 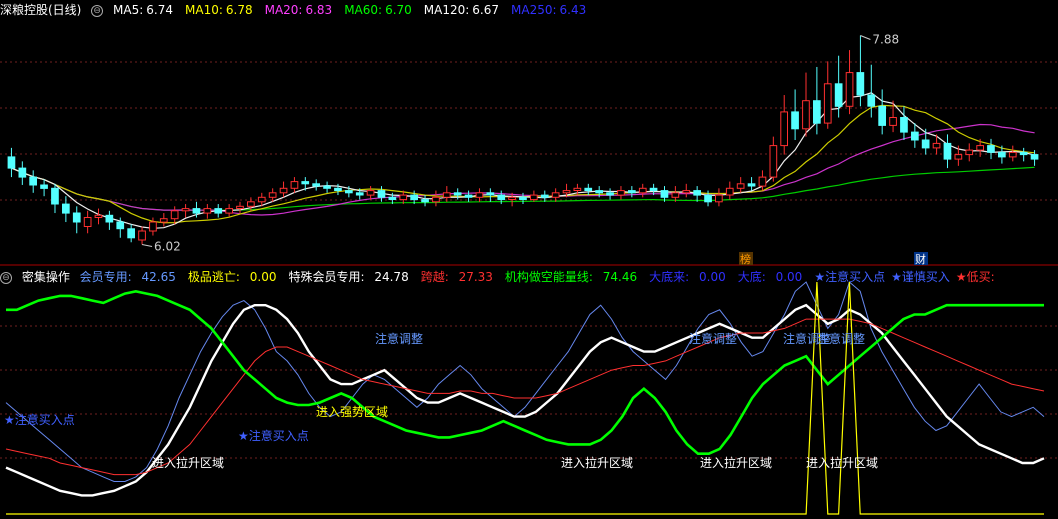 I want to click on ma-legend-label: MA120:, so click(x=446, y=10).